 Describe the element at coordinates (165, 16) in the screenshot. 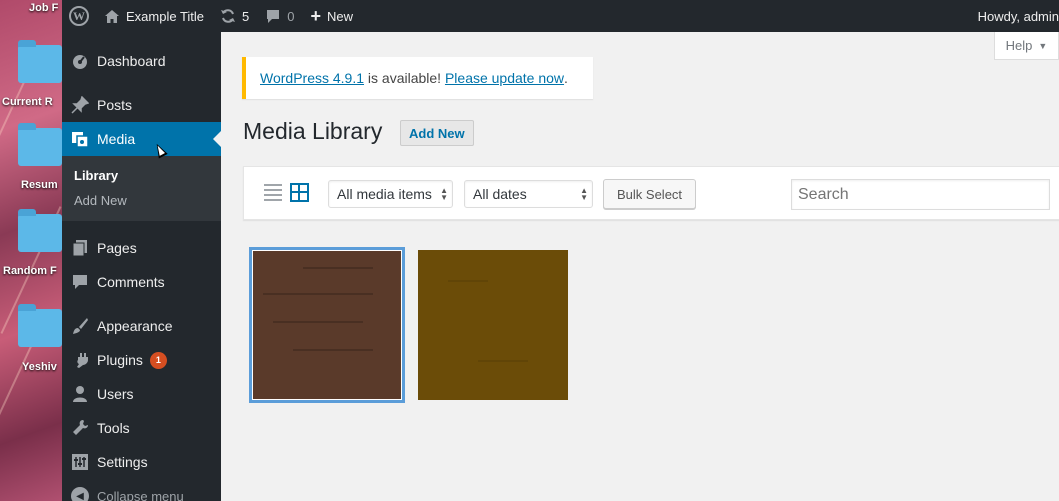

I see `site-title: Example Title` at that location.